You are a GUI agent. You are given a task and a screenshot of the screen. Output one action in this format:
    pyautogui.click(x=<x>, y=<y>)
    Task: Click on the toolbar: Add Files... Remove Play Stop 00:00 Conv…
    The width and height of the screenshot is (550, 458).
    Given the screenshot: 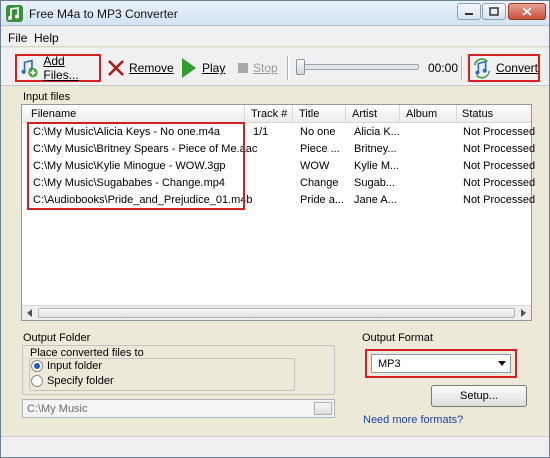 What is the action you would take?
    pyautogui.click(x=275, y=67)
    